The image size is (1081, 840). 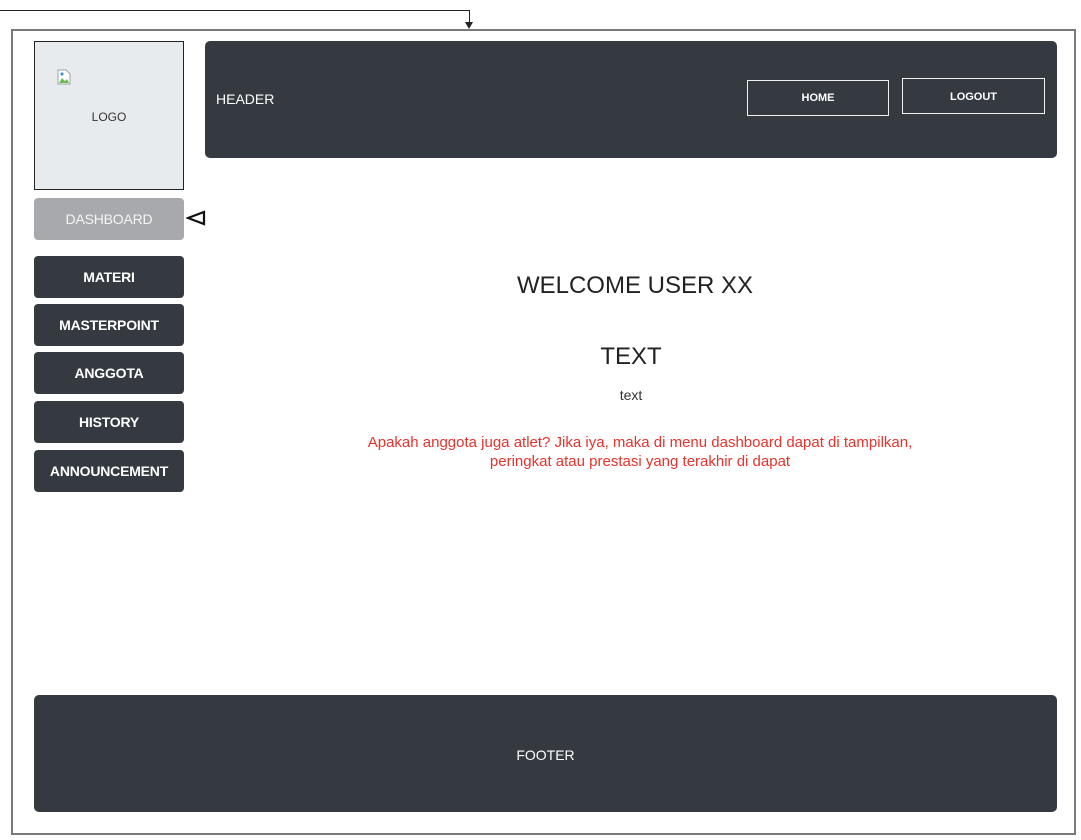 What do you see at coordinates (635, 285) in the screenshot?
I see `welcome-heading: WELCOME USER XX` at bounding box center [635, 285].